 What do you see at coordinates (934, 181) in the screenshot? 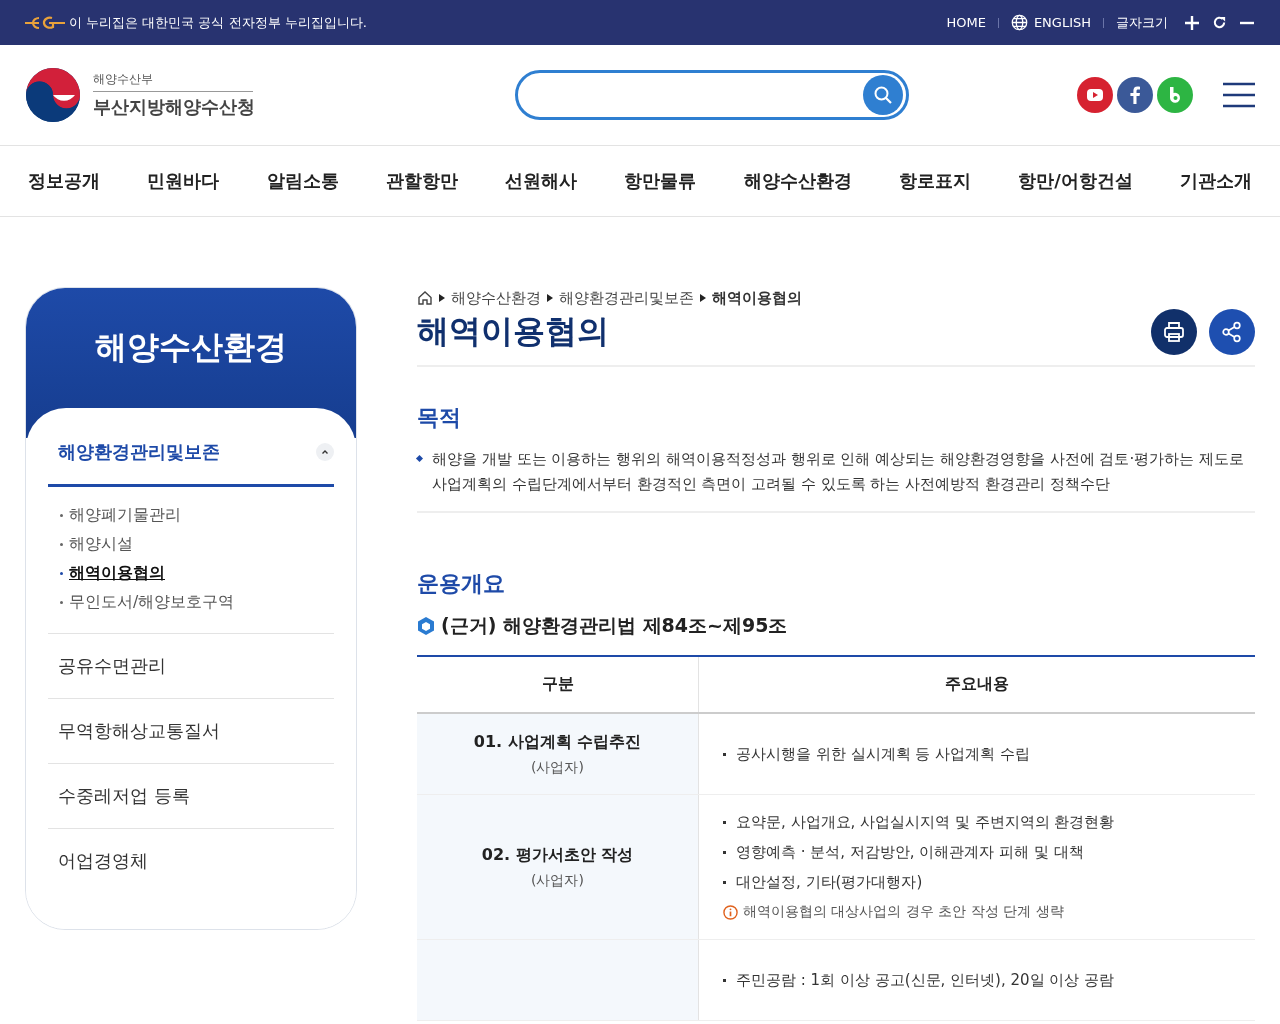
I see `nav-menu-item: 항로표지` at bounding box center [934, 181].